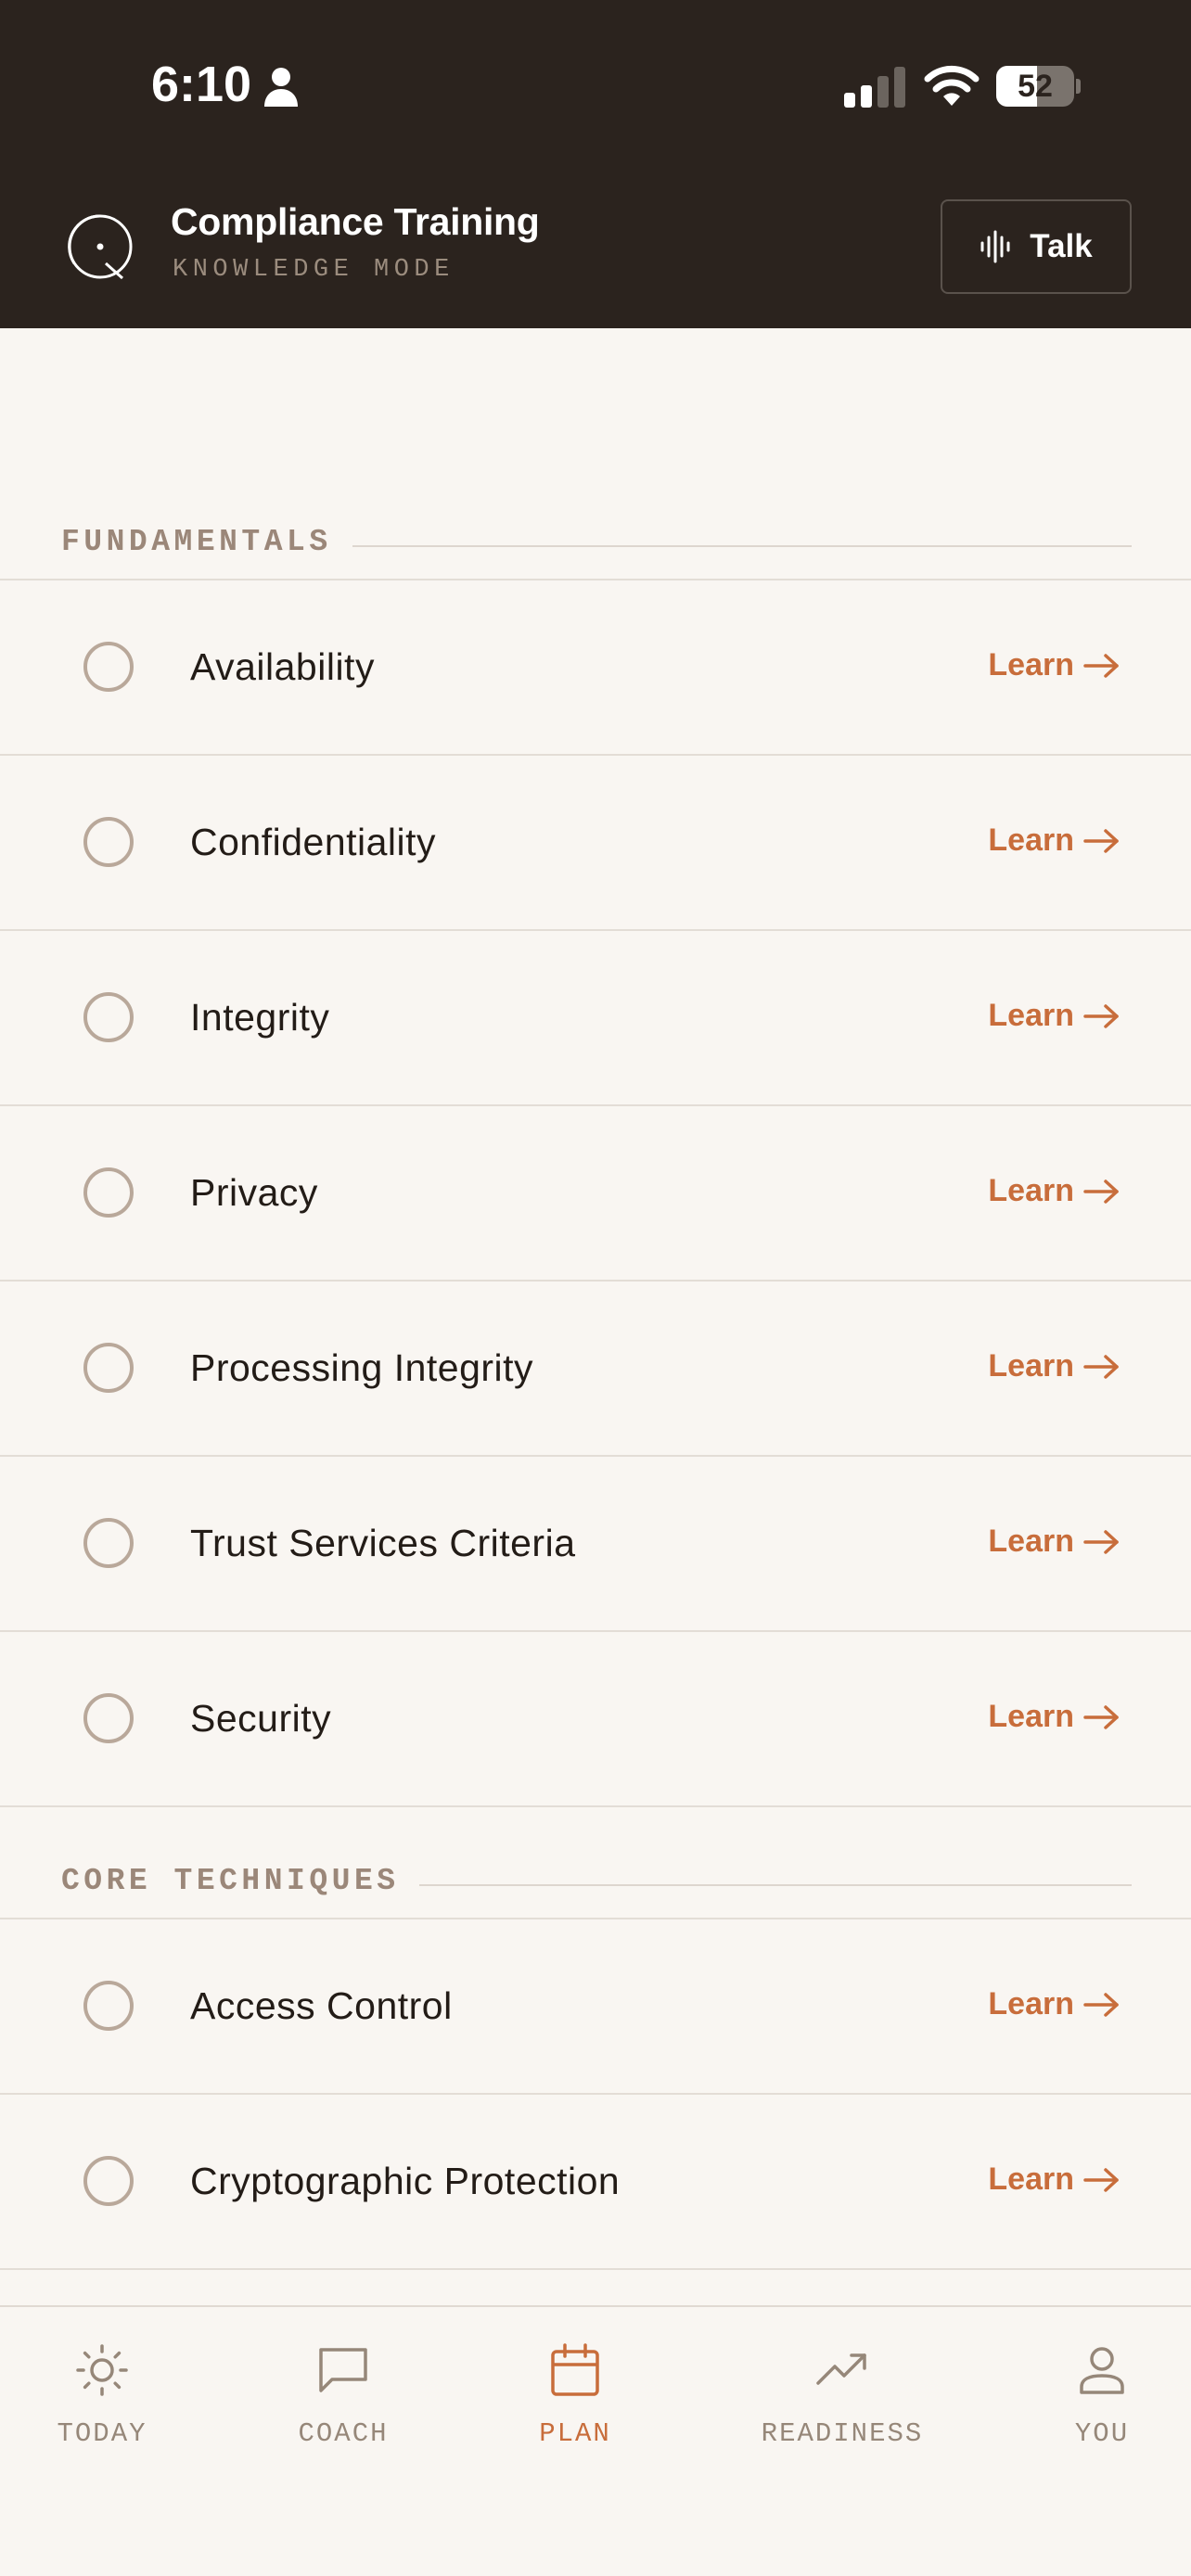 The width and height of the screenshot is (1191, 2576). Describe the element at coordinates (261, 1719) in the screenshot. I see `topic-label: Security` at that location.